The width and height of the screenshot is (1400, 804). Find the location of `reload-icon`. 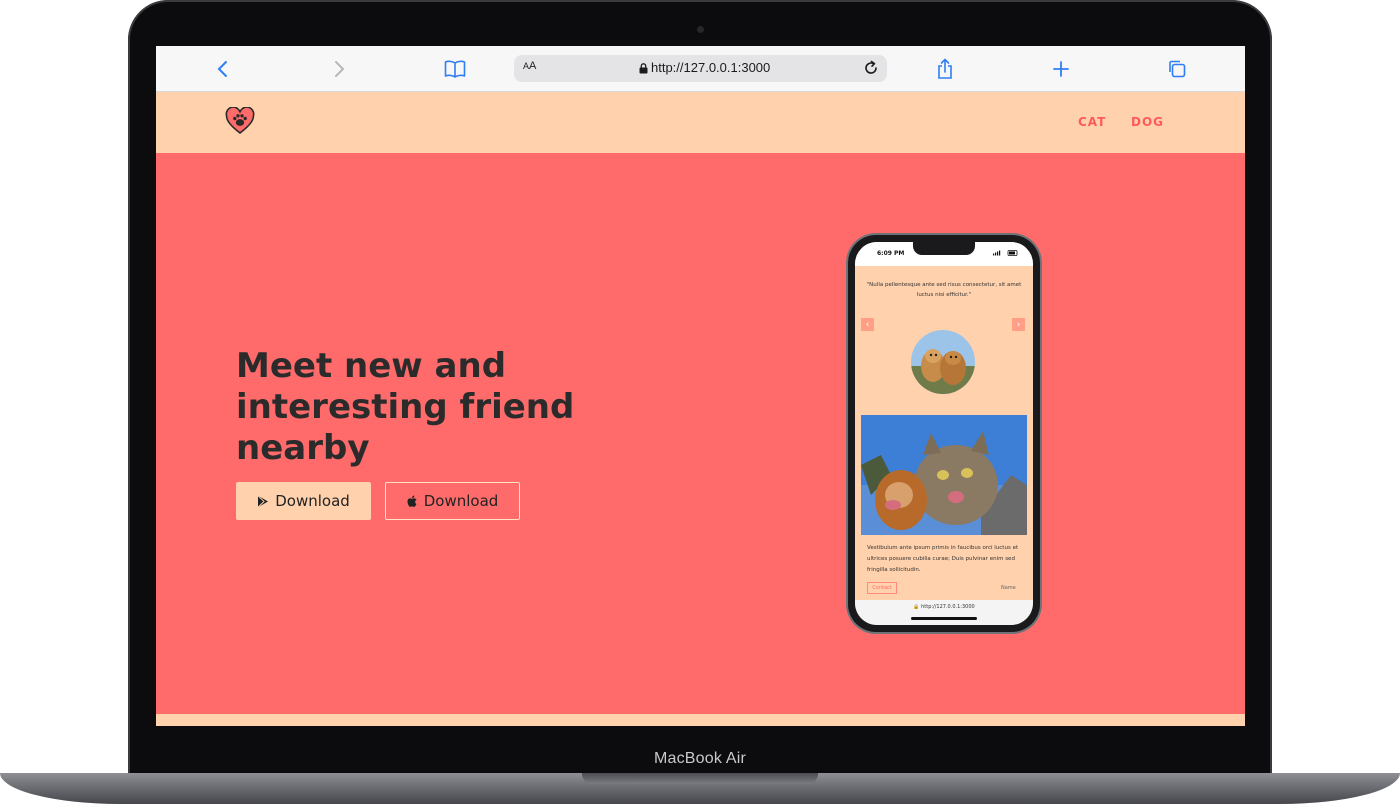

reload-icon is located at coordinates (871, 68).